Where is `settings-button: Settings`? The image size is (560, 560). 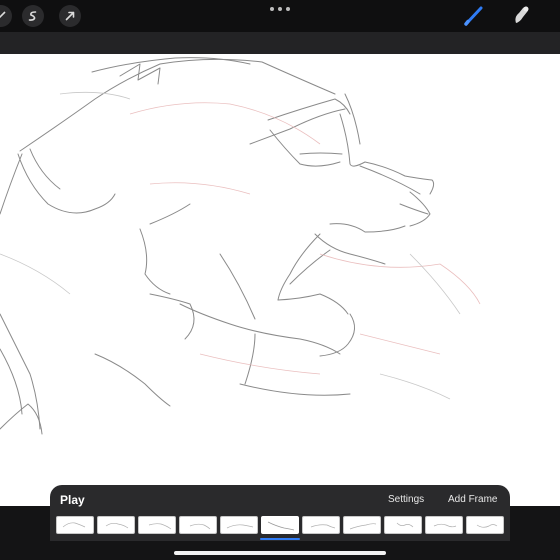 settings-button: Settings is located at coordinates (406, 499).